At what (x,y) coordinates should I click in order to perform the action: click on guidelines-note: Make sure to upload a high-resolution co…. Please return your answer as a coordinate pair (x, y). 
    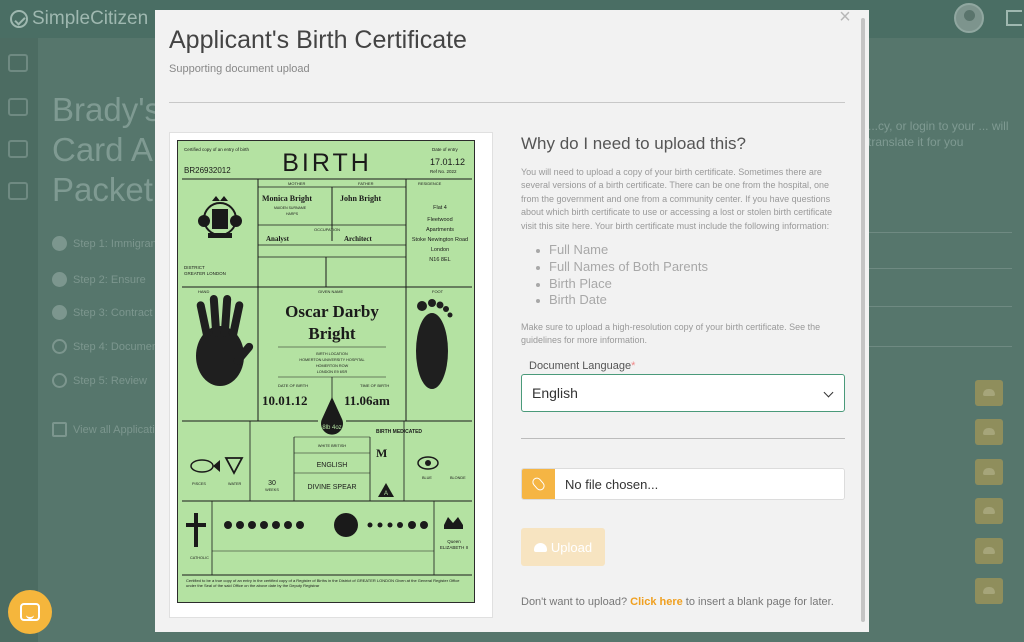
    Looking at the image, I should click on (671, 334).